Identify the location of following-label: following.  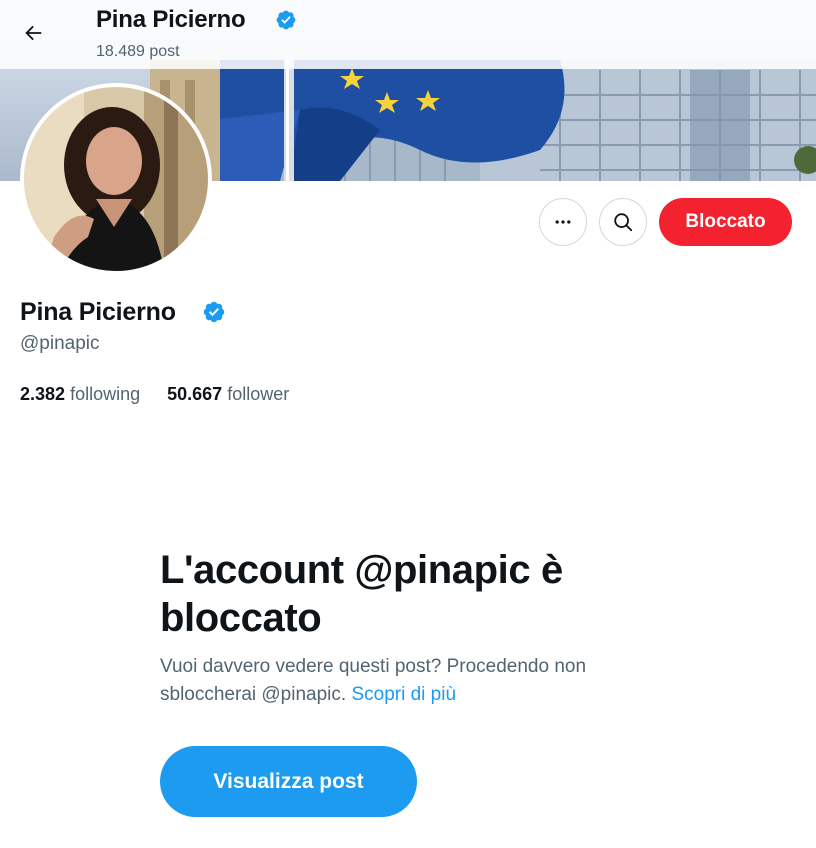
(105, 394).